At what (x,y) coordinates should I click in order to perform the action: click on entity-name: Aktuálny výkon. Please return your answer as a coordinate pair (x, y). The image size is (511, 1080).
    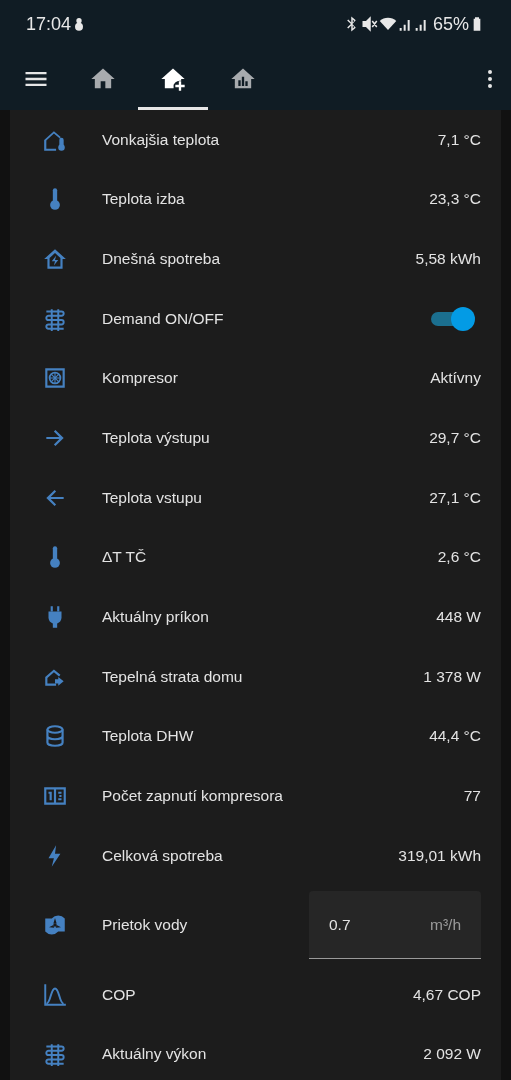
    Looking at the image, I should click on (155, 1054).